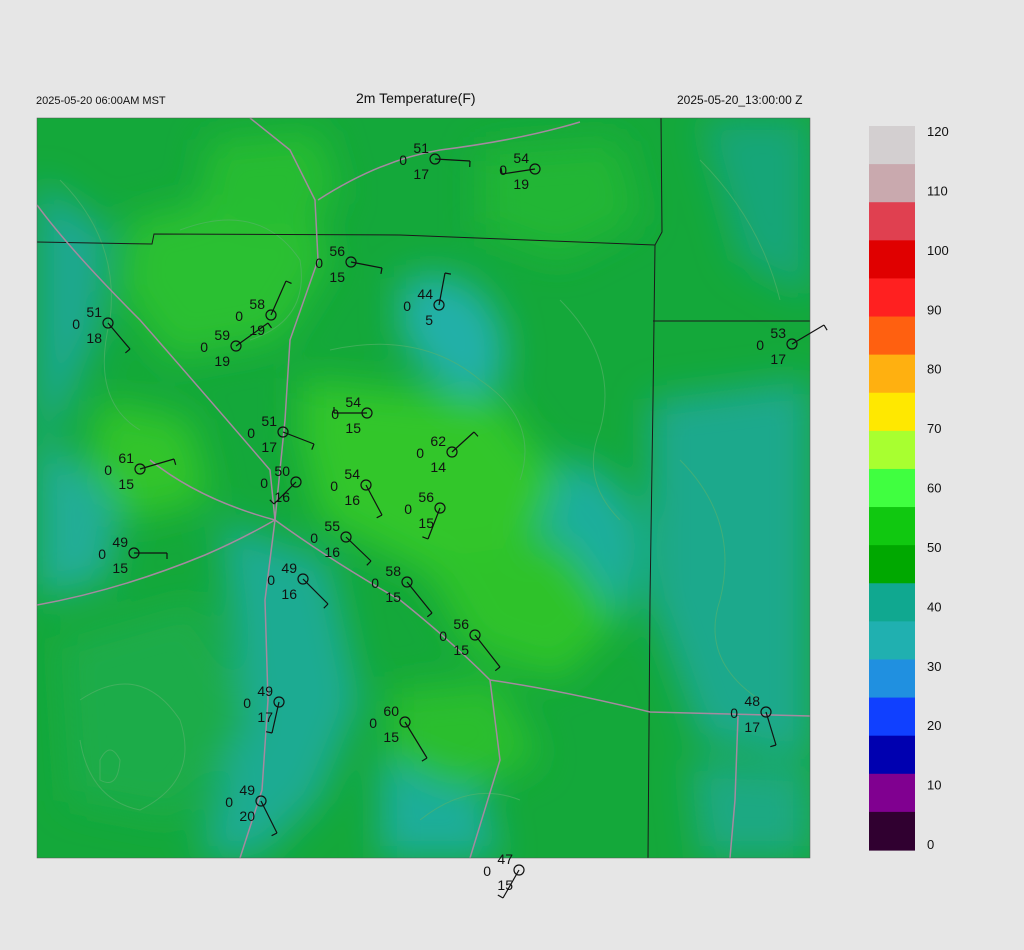  What do you see at coordinates (934, 488) in the screenshot?
I see `colorbar-label: 60` at bounding box center [934, 488].